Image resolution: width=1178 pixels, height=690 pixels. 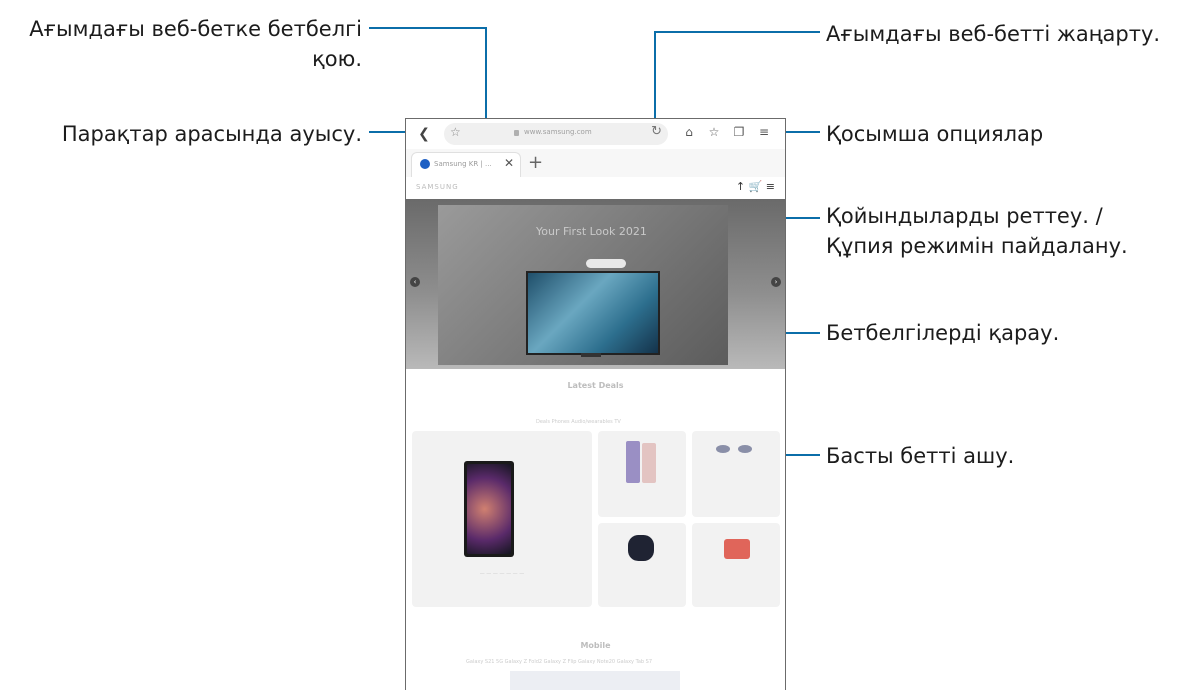 What do you see at coordinates (943, 333) in the screenshot?
I see `callout-view-bookmarks: Бетбелгілерді қарау.` at bounding box center [943, 333].